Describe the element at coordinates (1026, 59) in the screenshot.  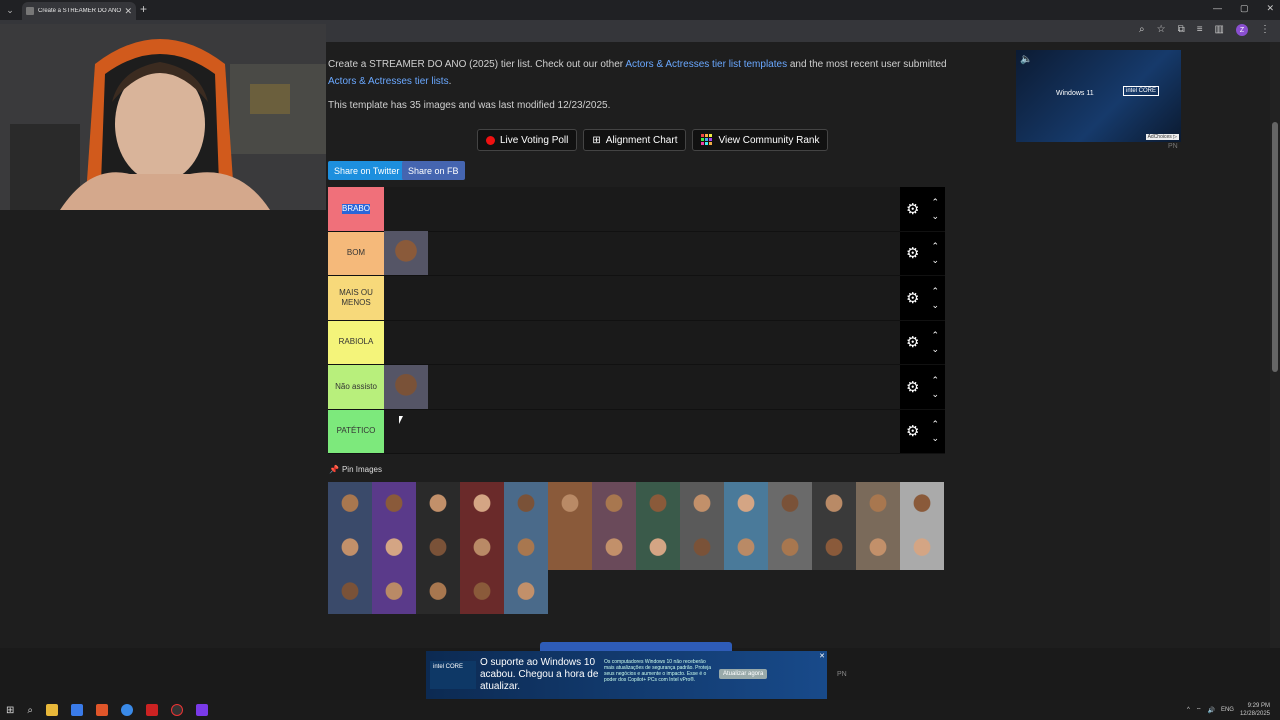
I see `mute-icon: 🔈` at that location.